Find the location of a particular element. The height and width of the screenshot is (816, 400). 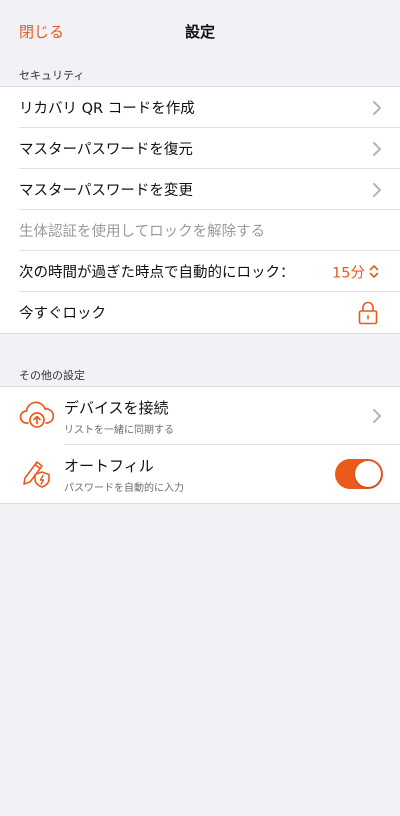

restore-master-password-row: マスターパスワードを復元 is located at coordinates (200, 148).